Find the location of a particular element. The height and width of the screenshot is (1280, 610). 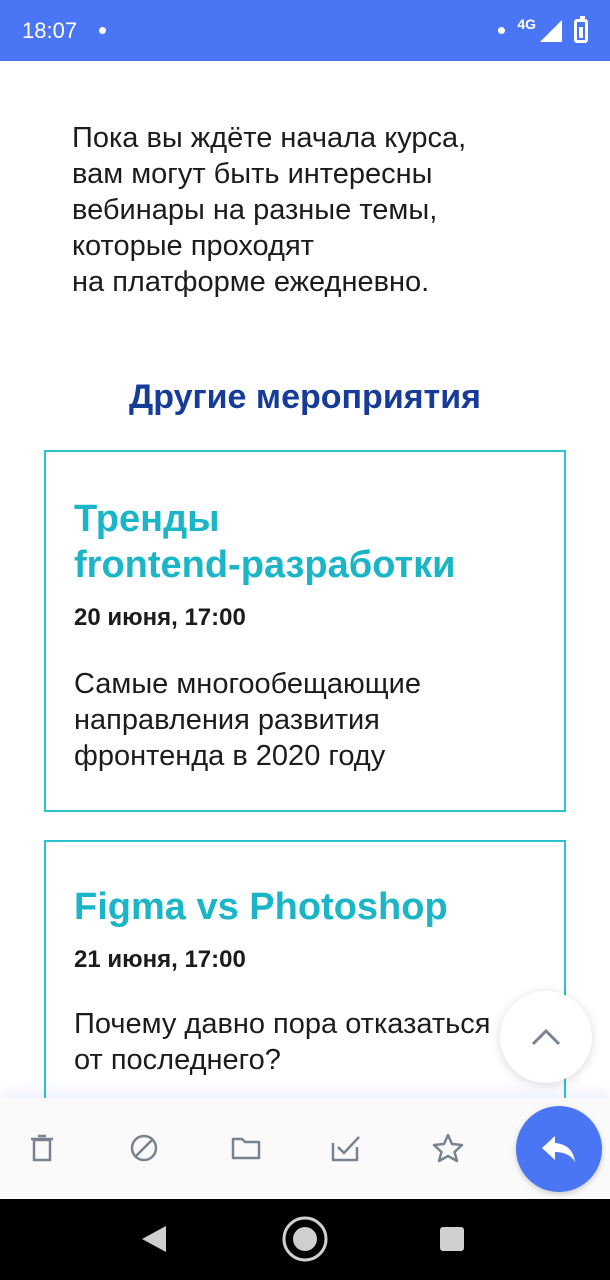

scroll-to-top-button is located at coordinates (546, 1037).